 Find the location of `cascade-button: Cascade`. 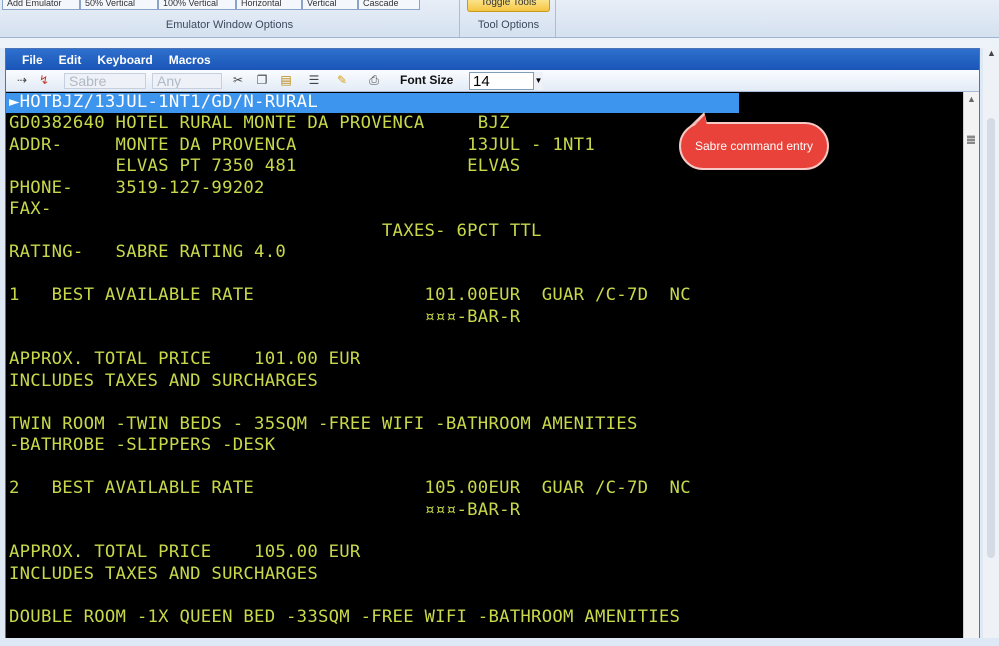

cascade-button: Cascade is located at coordinates (389, 5).